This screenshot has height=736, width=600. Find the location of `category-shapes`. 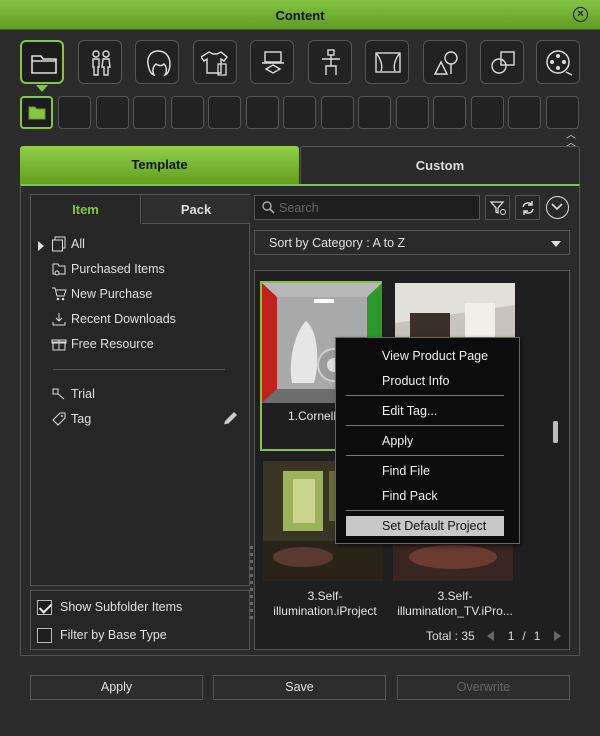

category-shapes is located at coordinates (502, 62).